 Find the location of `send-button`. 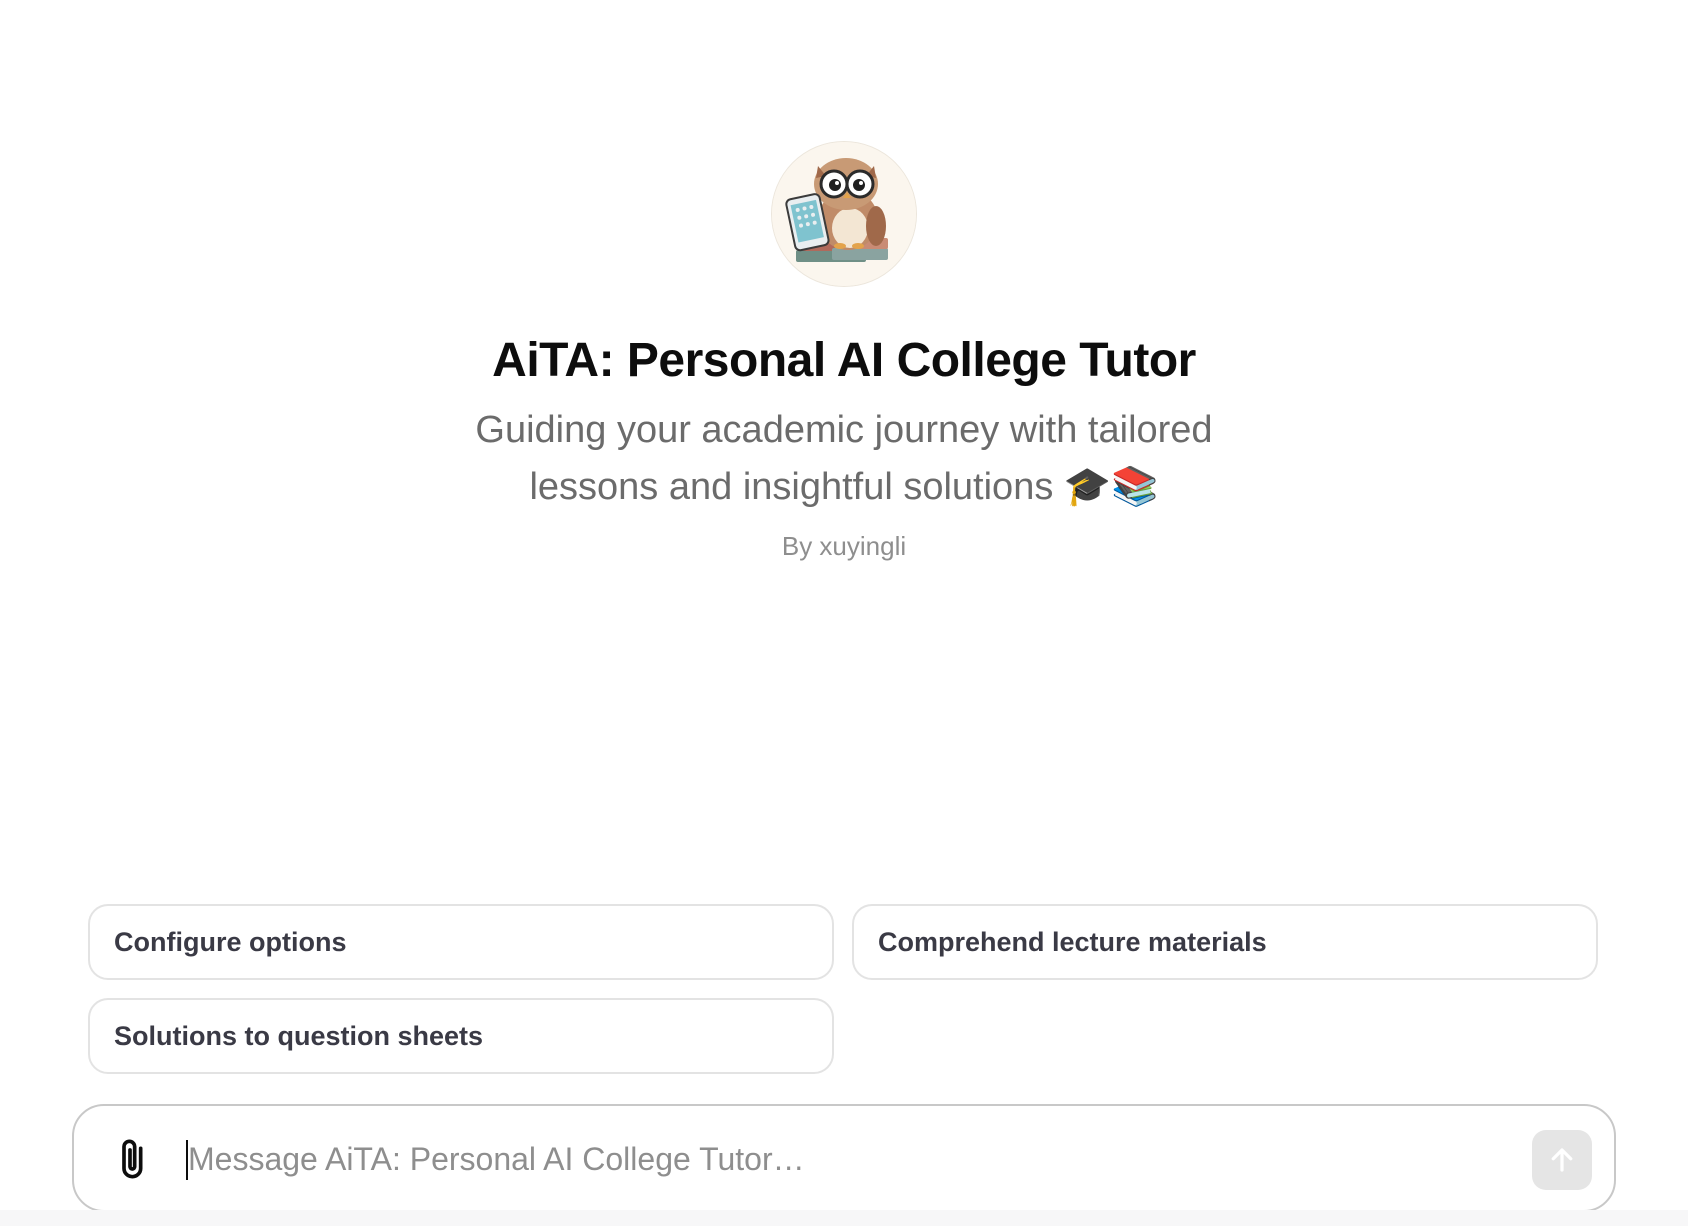

send-button is located at coordinates (1562, 1160).